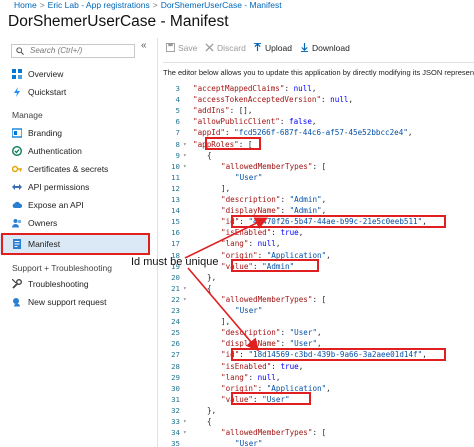 The image size is (474, 447). I want to click on code-line: 28 "isEnabled": true,, so click(318, 366).